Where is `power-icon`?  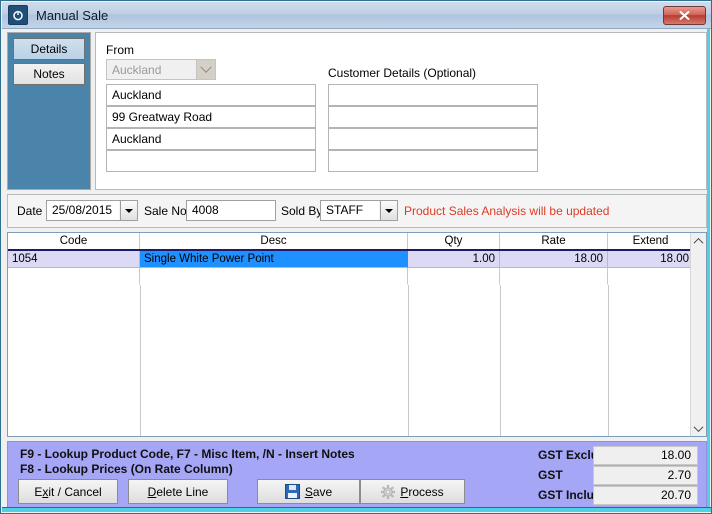 power-icon is located at coordinates (18, 15).